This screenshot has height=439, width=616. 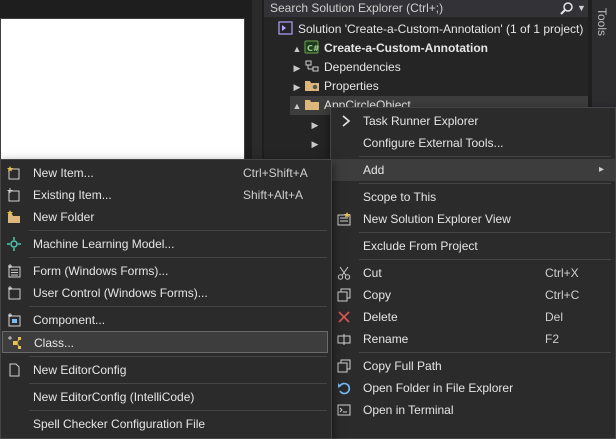 What do you see at coordinates (14, 217) in the screenshot?
I see `new-folder-icon` at bounding box center [14, 217].